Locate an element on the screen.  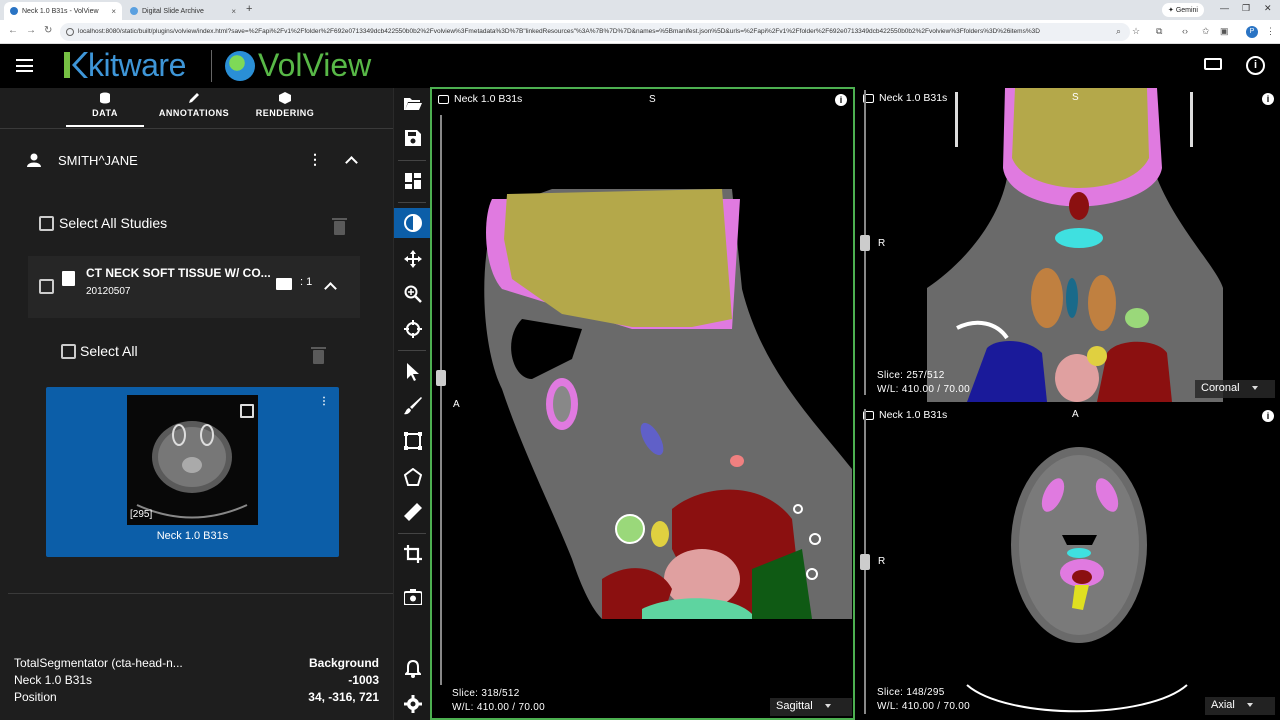
rectangle-tool is located at coordinates (412, 441).